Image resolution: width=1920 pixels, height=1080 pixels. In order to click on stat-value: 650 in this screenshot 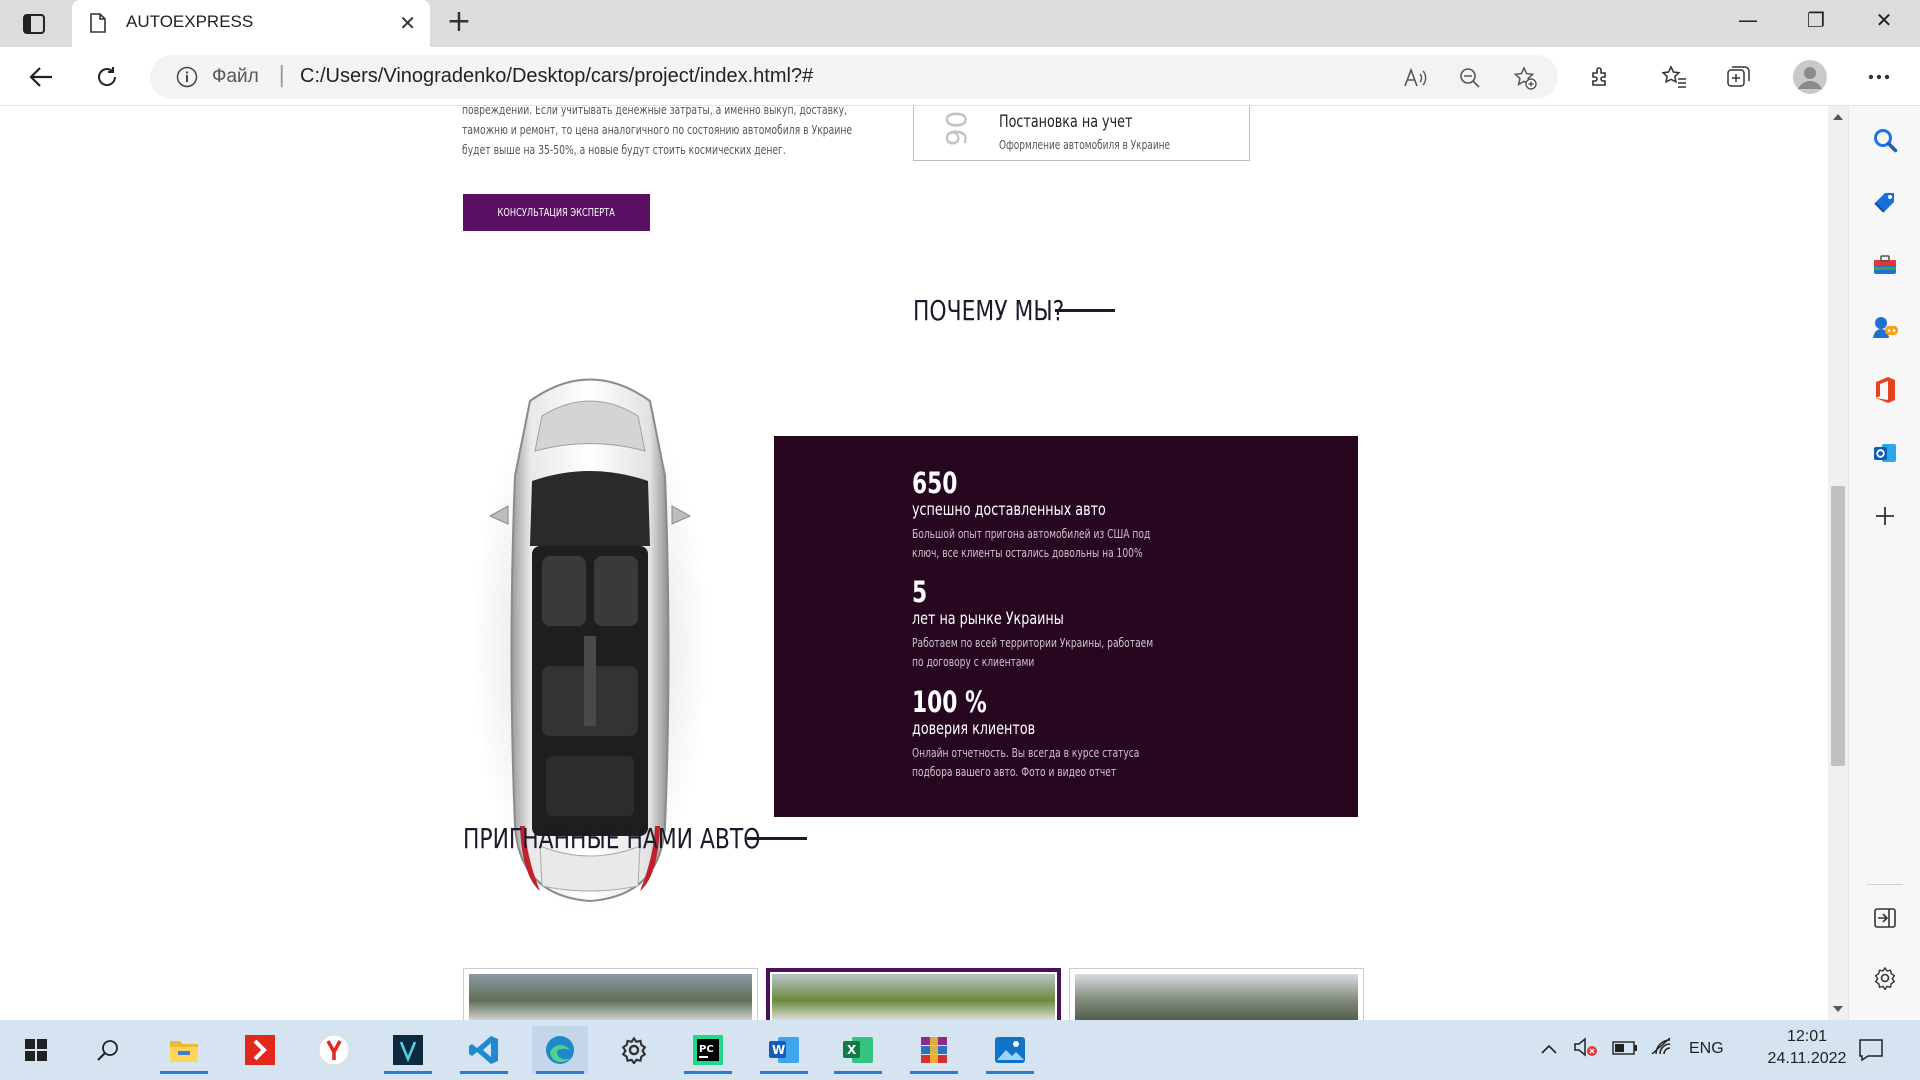, I will do `click(935, 483)`.